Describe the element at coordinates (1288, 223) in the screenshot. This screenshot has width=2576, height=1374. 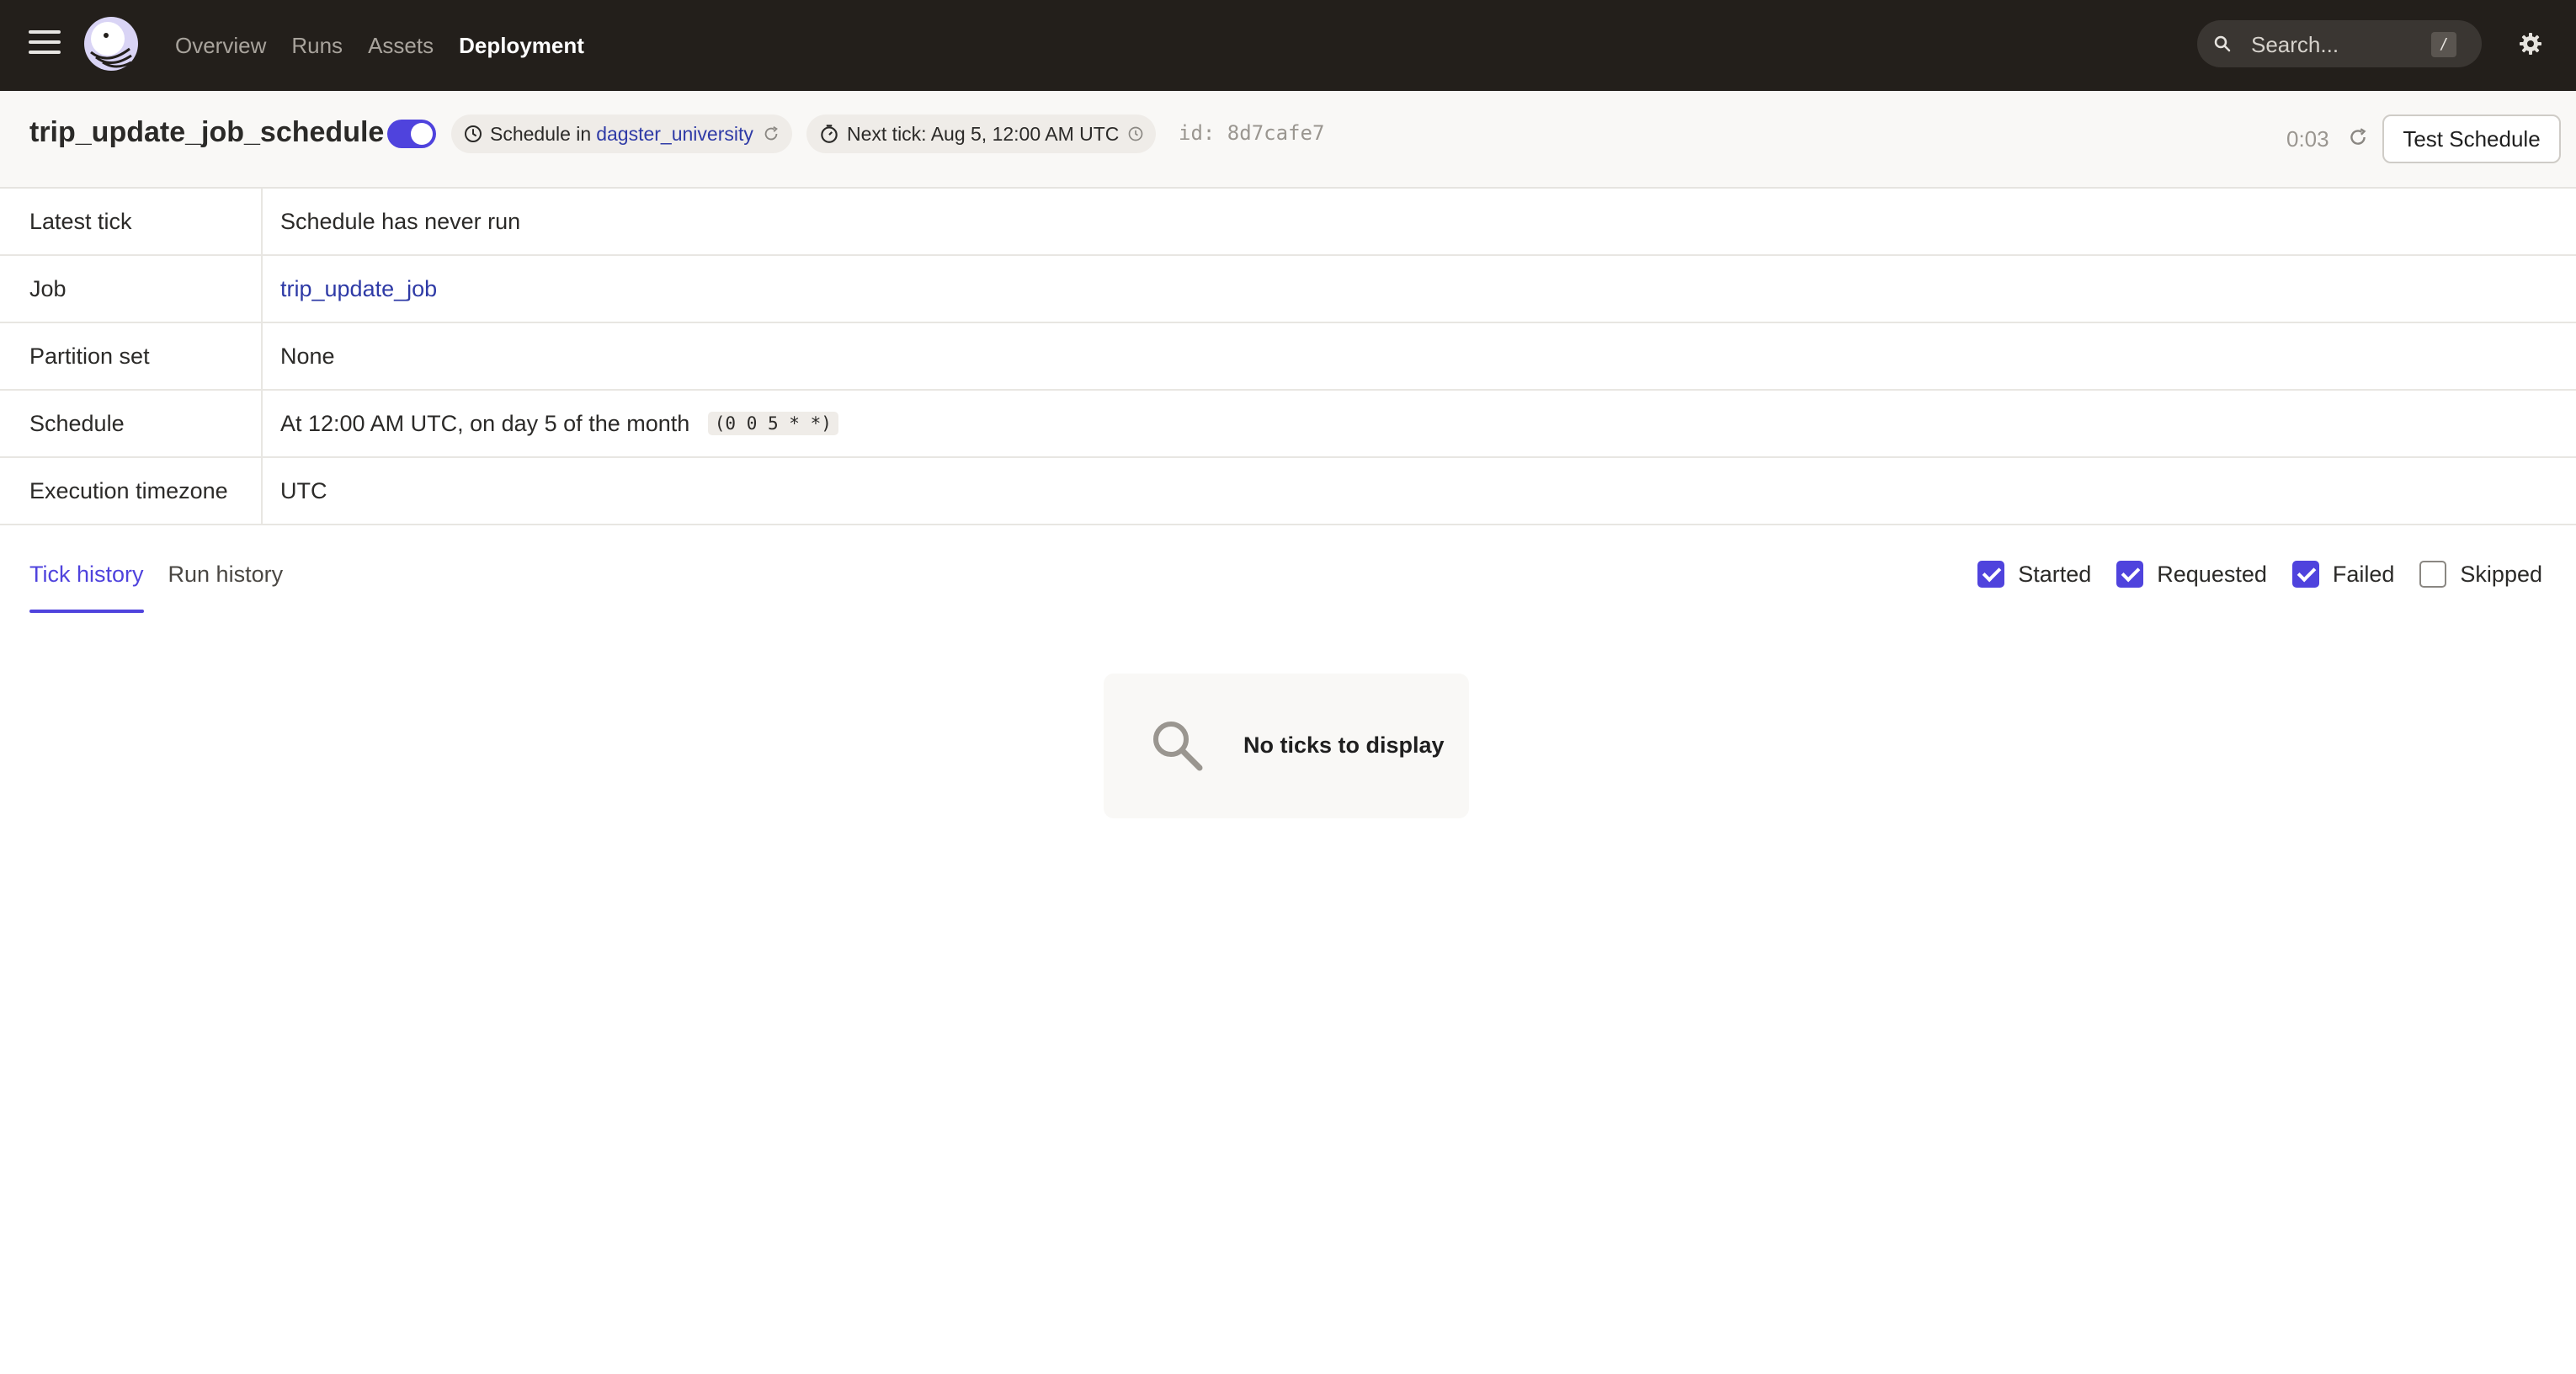
I see `details-row-latest-tick: Latest tick Schedule has never run` at that location.